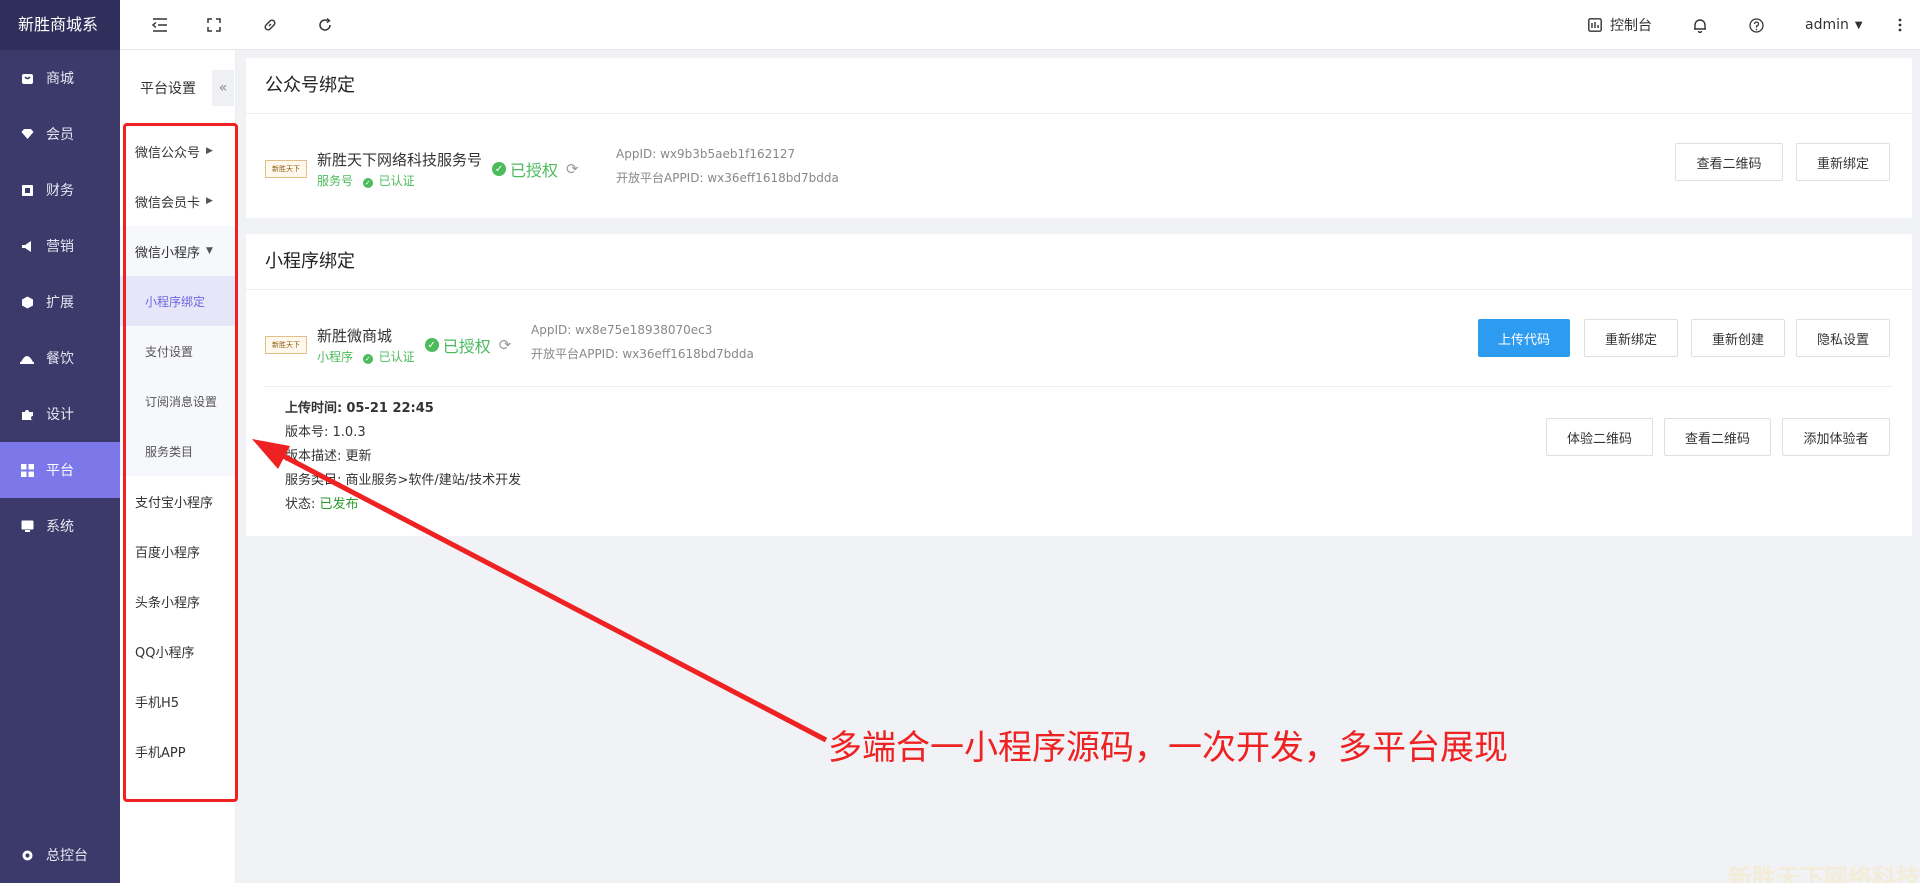  What do you see at coordinates (1168, 748) in the screenshot?
I see `annotation-text: 多端合一小程序源码，一次开发，多平台展现` at bounding box center [1168, 748].